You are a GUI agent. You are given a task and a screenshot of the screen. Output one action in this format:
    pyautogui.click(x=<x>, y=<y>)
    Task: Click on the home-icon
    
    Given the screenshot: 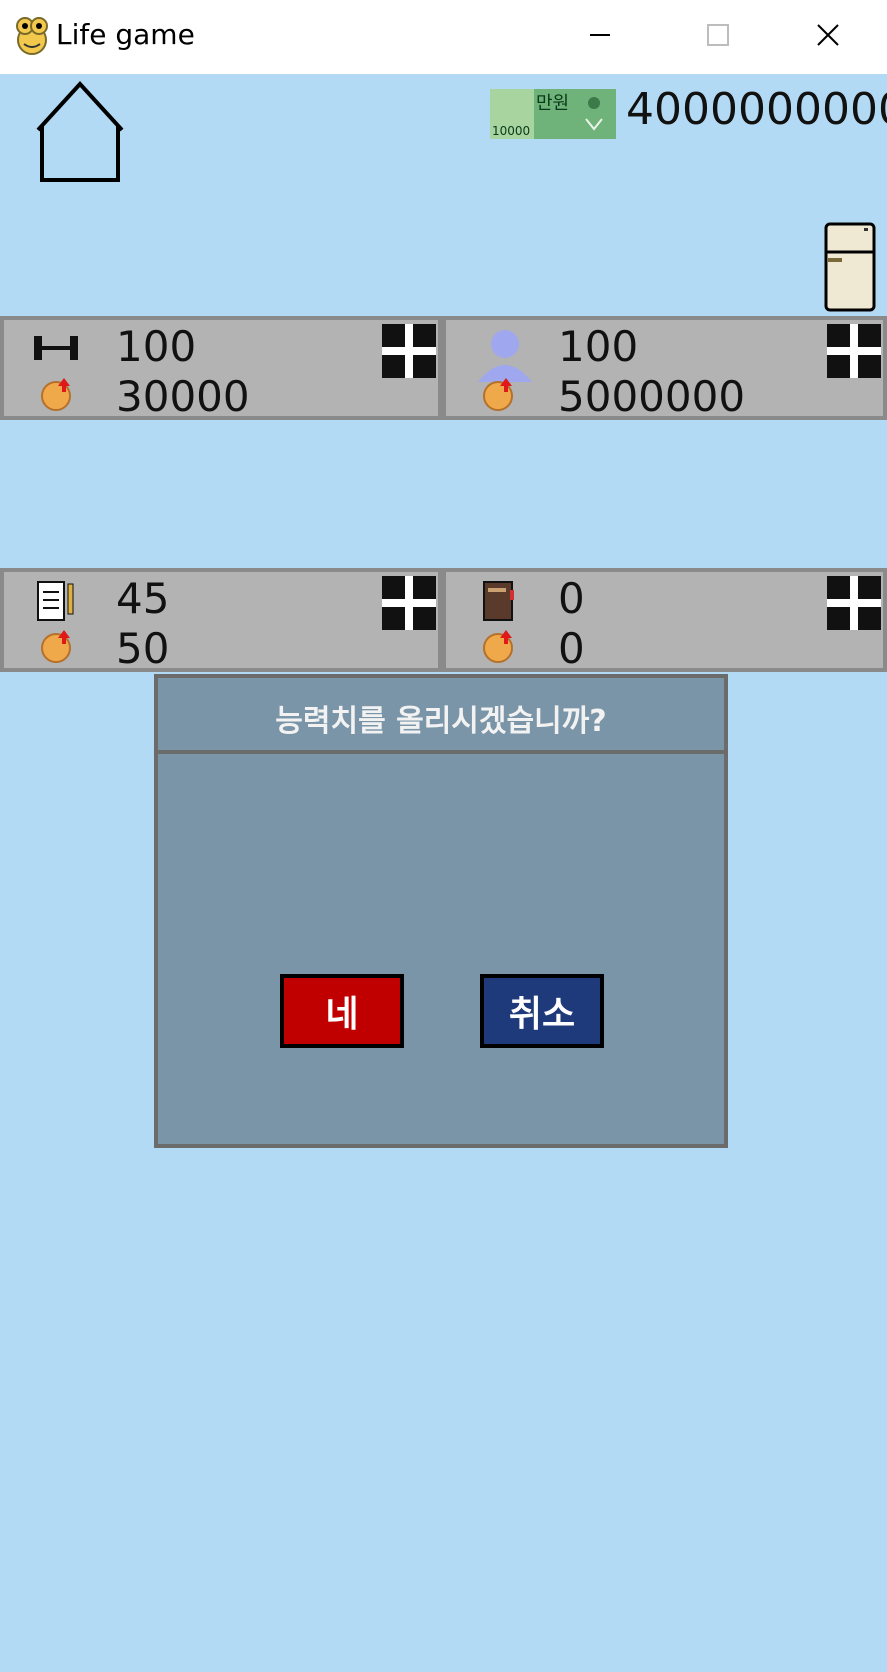 What is the action you would take?
    pyautogui.click(x=80, y=134)
    